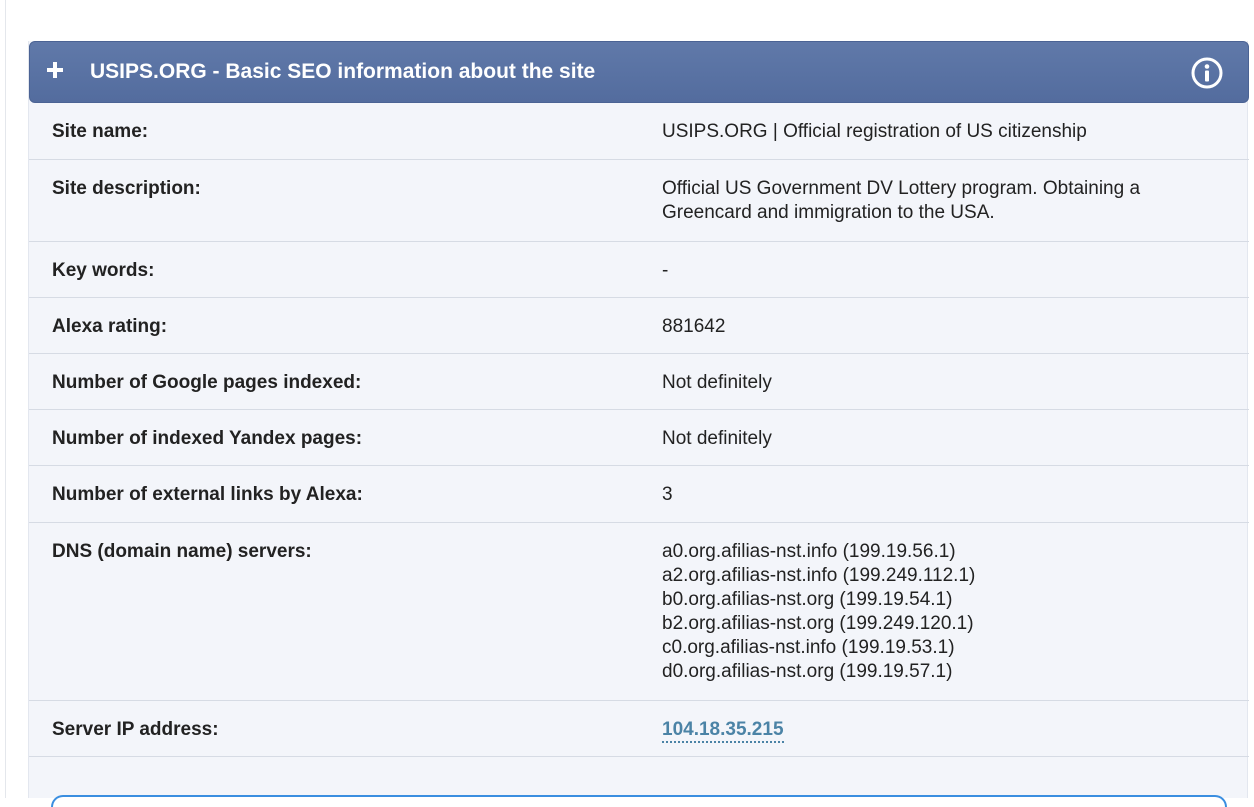 This screenshot has width=1254, height=807. I want to click on table-row-alexa-rating: Alexa rating: 881642, so click(639, 326).